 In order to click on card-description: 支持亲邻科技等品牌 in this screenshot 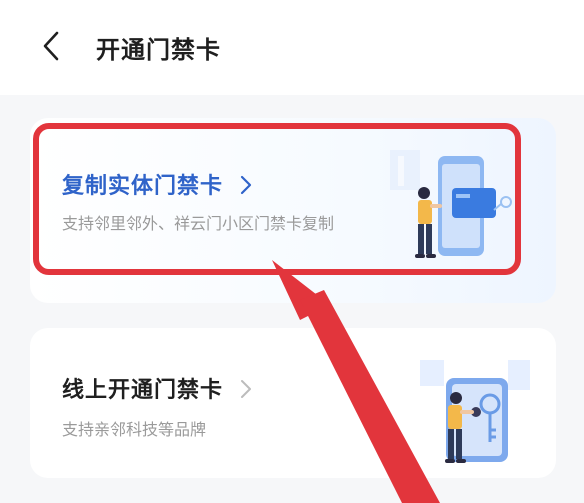, I will do `click(134, 429)`.